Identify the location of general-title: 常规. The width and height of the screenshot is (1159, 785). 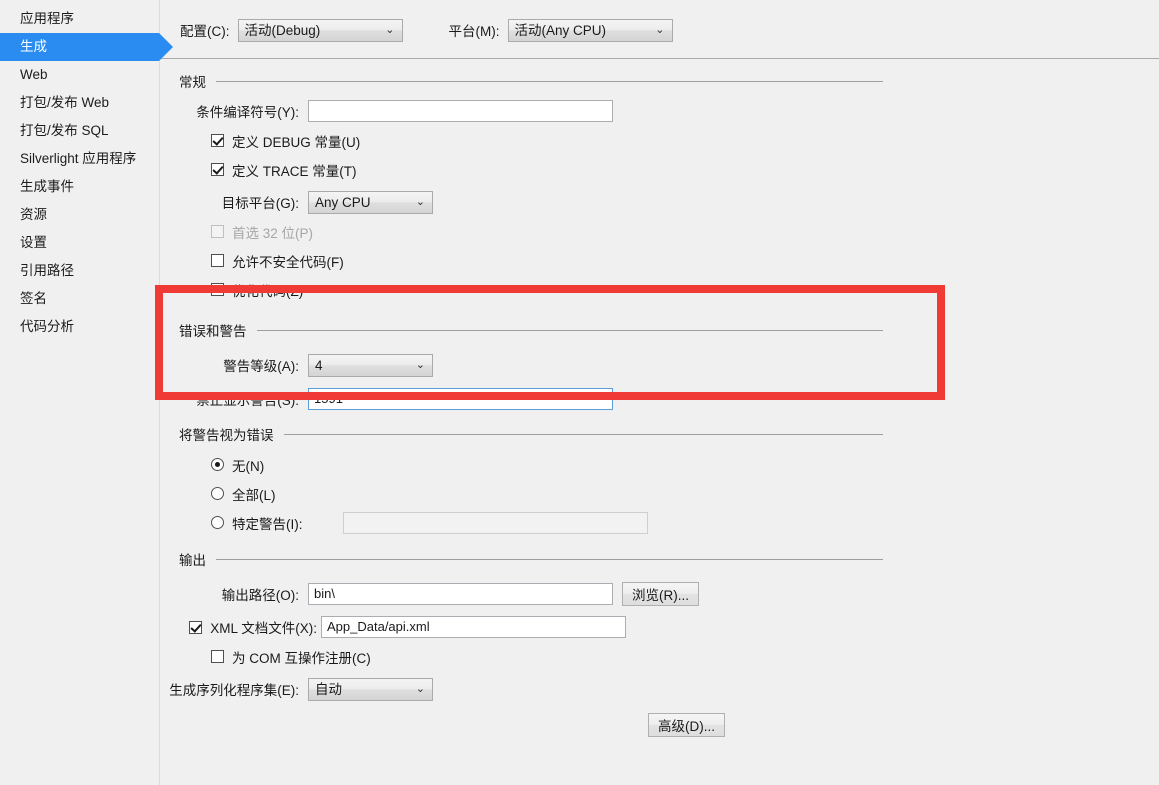
(192, 82).